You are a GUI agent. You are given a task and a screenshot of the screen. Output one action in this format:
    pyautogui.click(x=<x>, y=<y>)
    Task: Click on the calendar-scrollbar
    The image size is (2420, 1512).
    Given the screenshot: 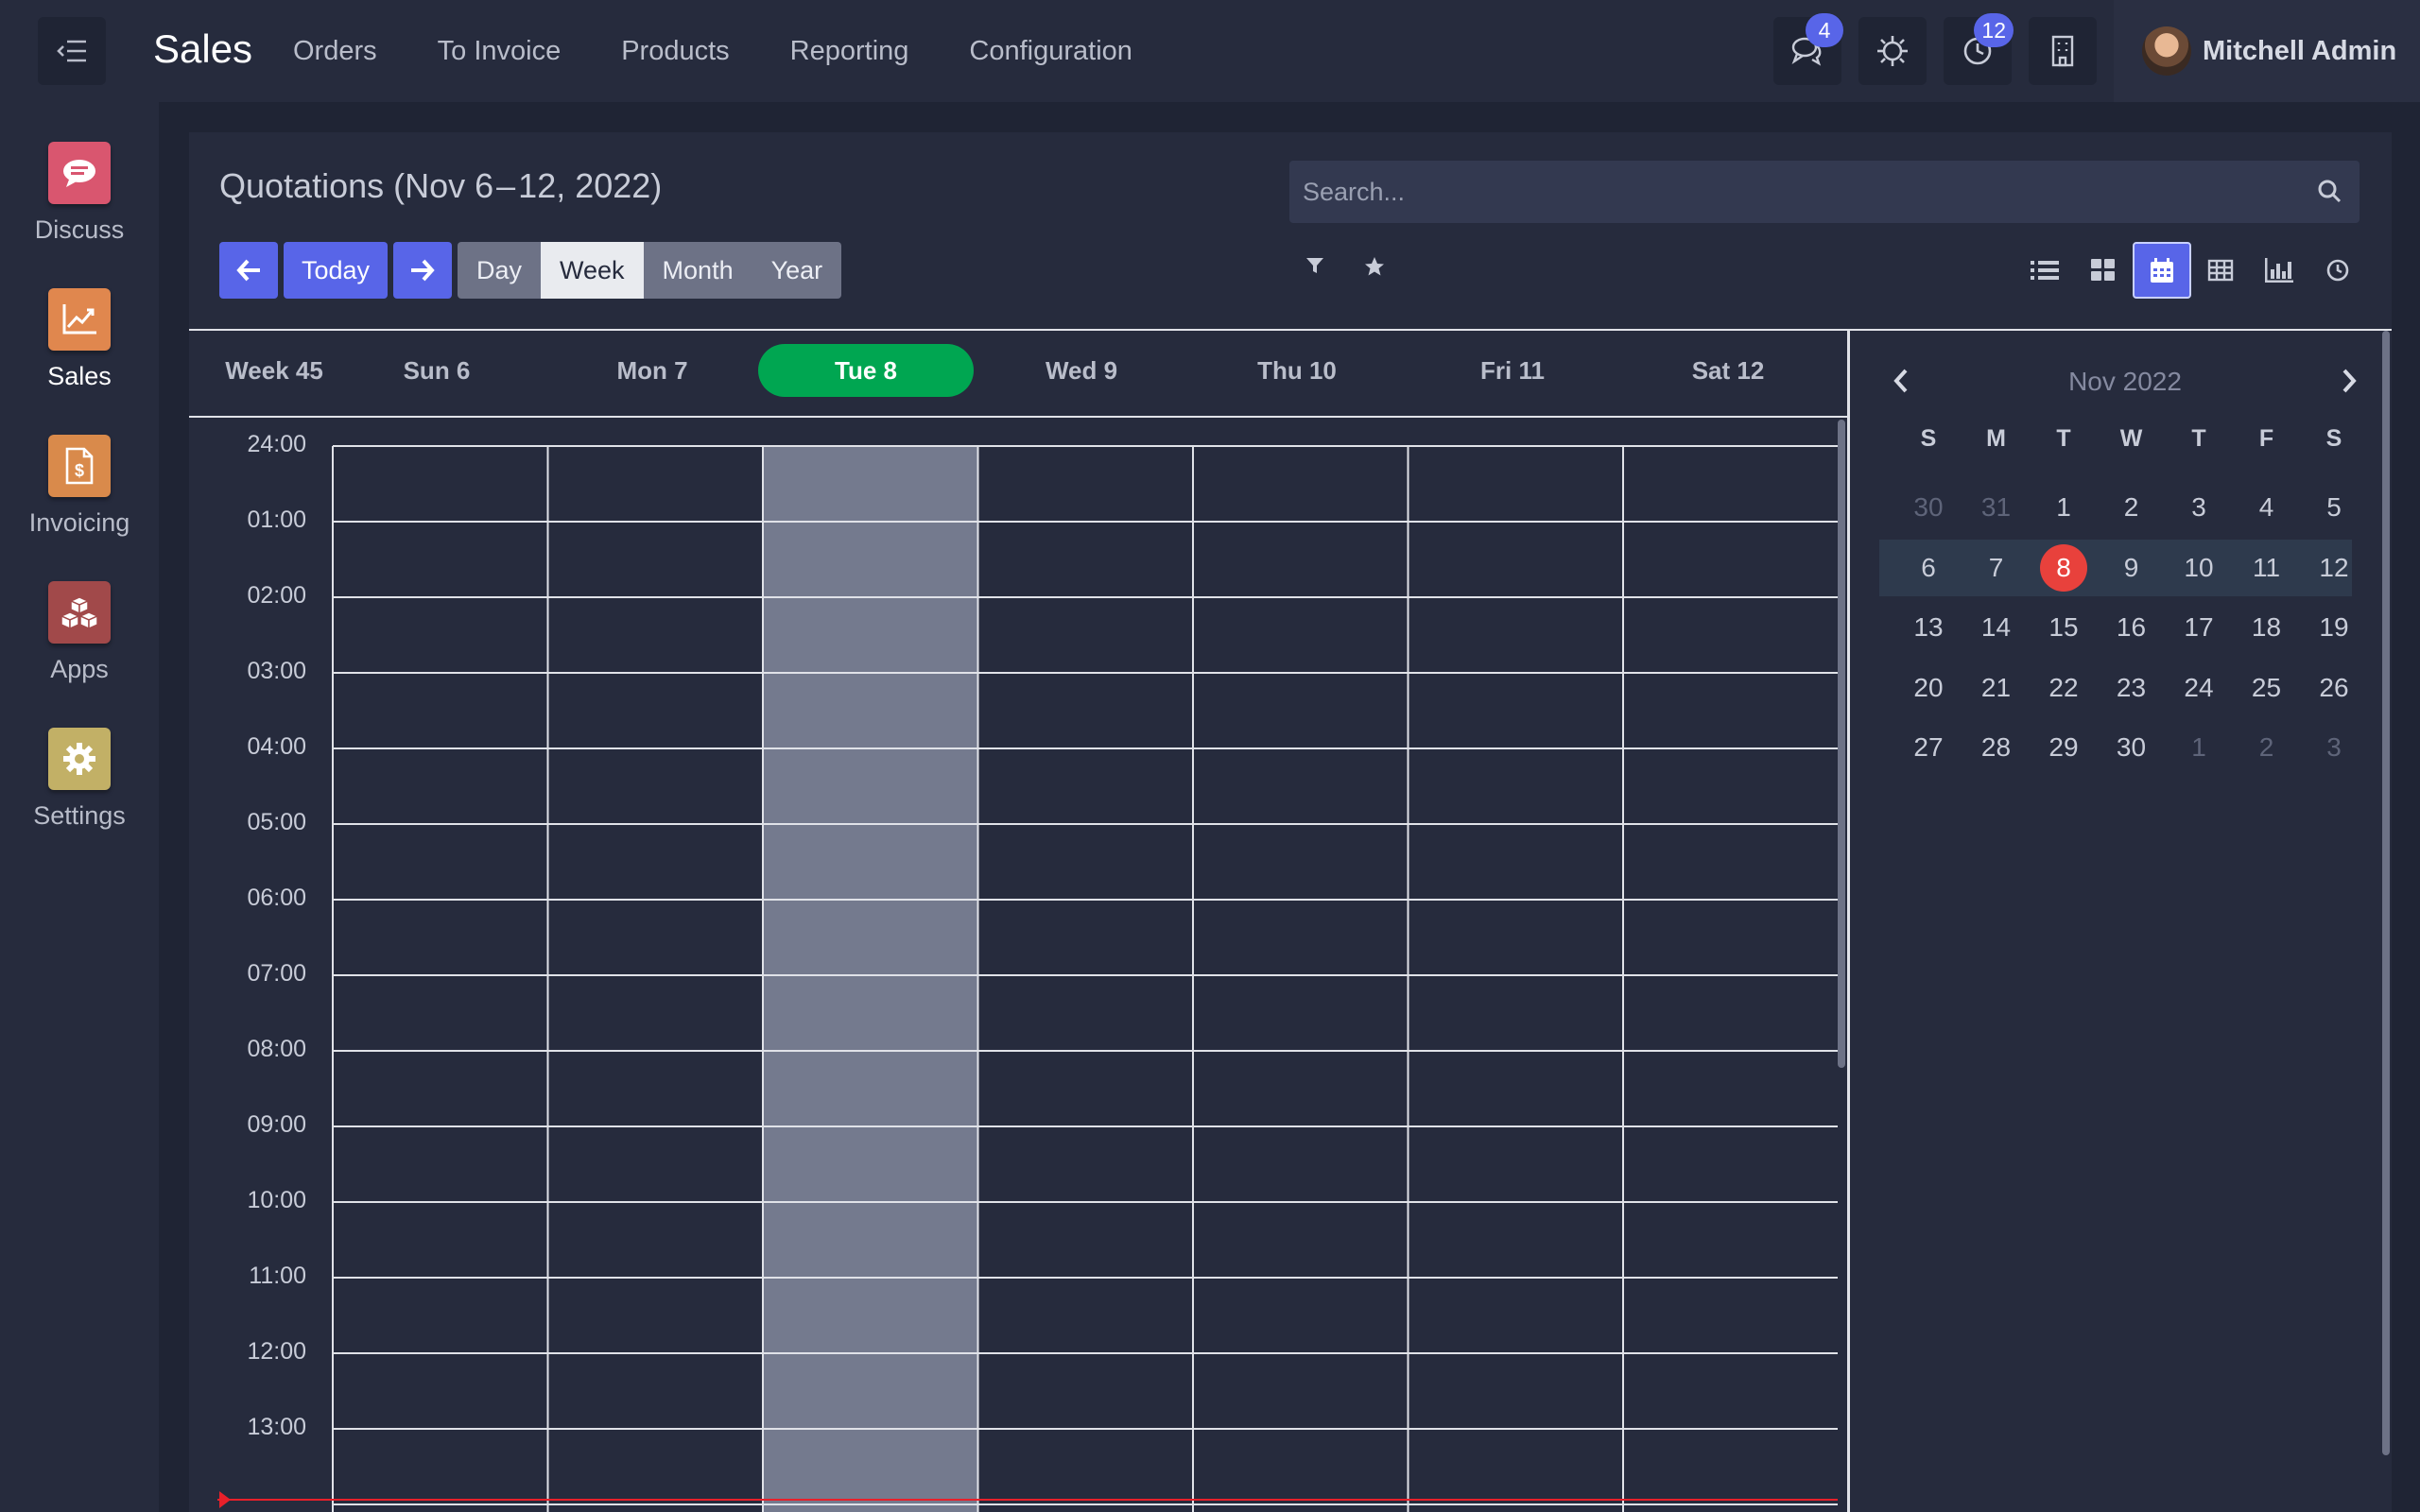 What is the action you would take?
    pyautogui.click(x=1841, y=744)
    